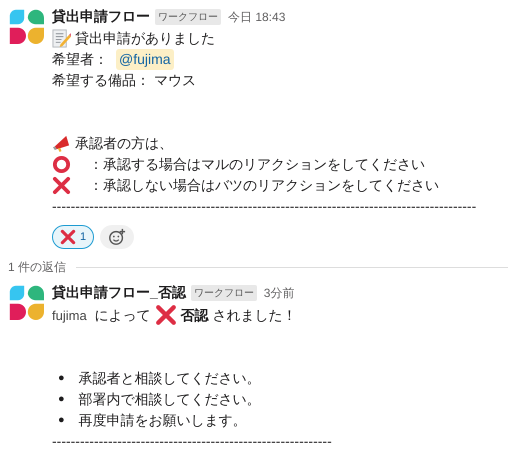 The height and width of the screenshot is (469, 516). What do you see at coordinates (37, 267) in the screenshot?
I see `reply-count: 1 件の返信` at bounding box center [37, 267].